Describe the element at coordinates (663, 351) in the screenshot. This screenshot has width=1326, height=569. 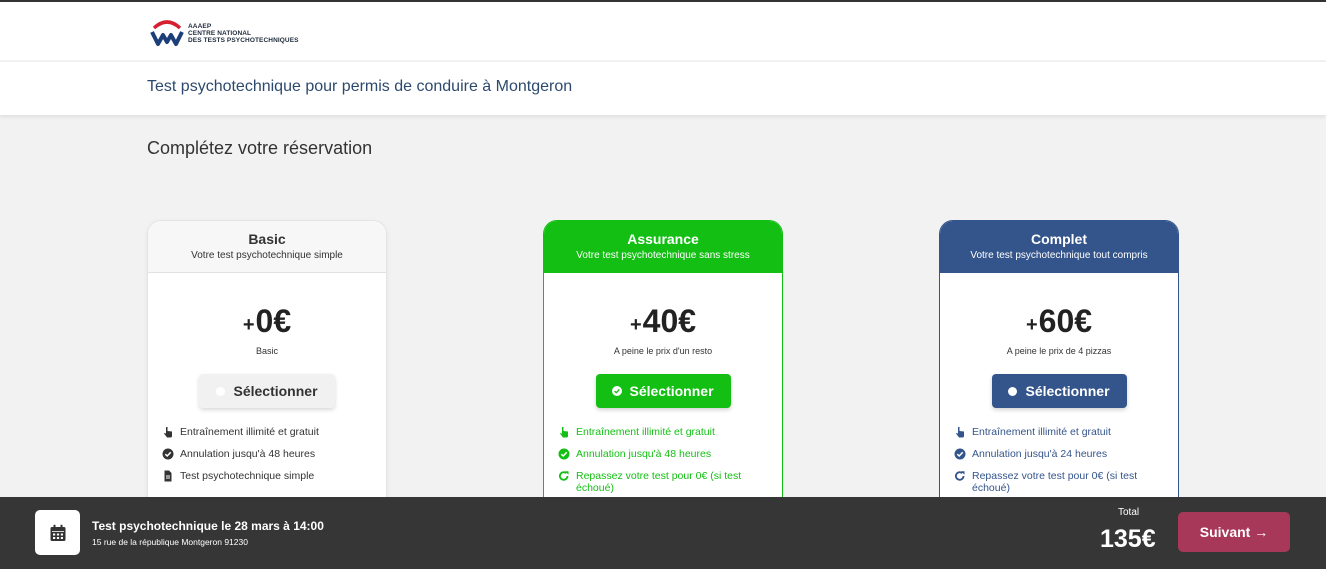
I see `price-note: A peine le prix d'un resto` at that location.